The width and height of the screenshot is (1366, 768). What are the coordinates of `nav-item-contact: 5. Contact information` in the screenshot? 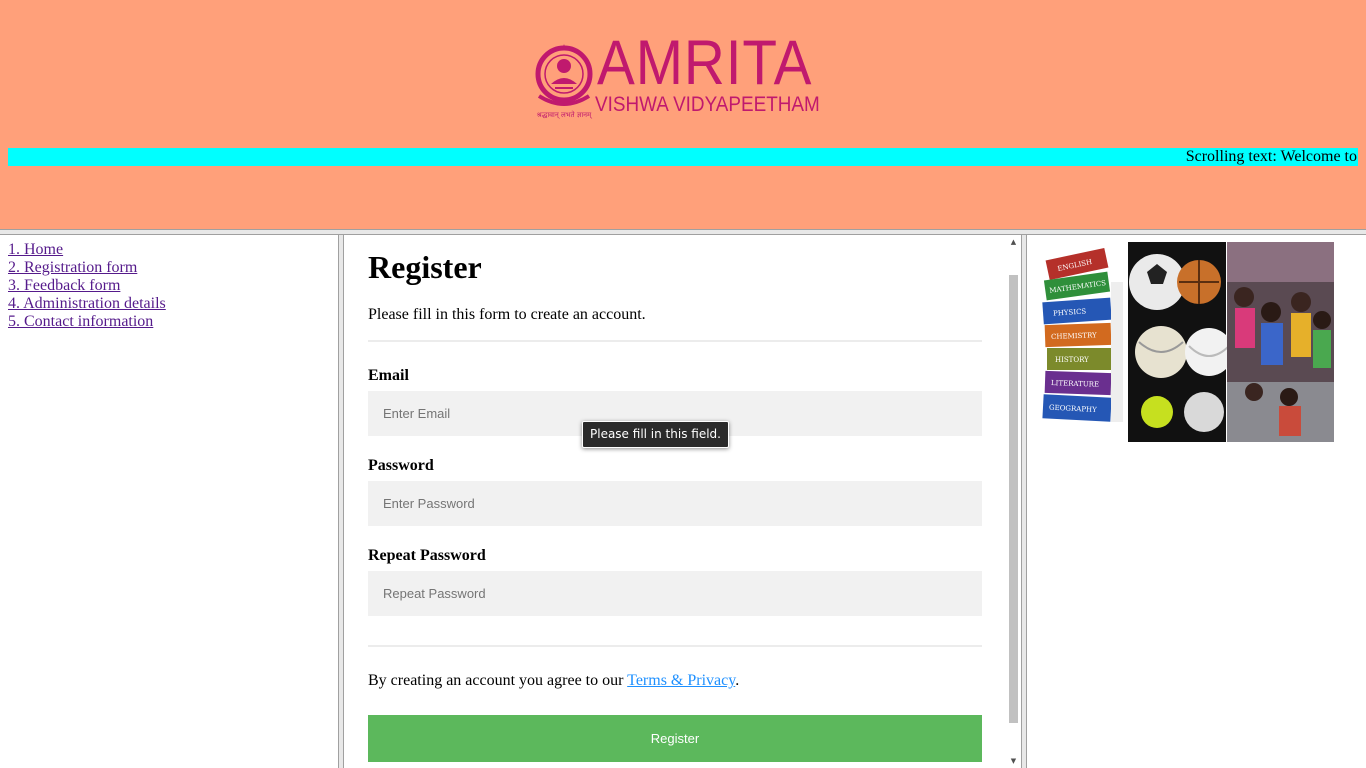 It's located at (87, 322).